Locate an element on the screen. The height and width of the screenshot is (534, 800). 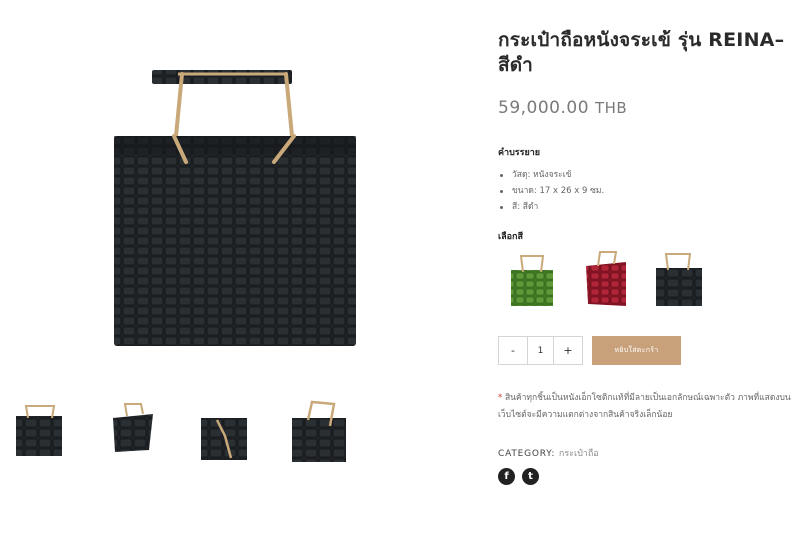
add-to-cart-button: หยิบใส่ตะกร้า is located at coordinates (636, 350).